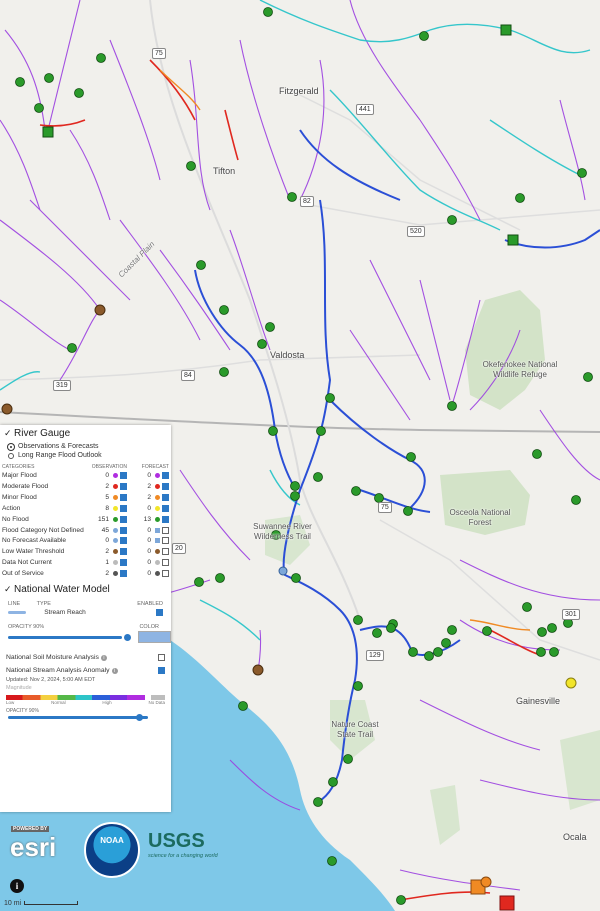 The height and width of the screenshot is (911, 600). Describe the element at coordinates (85, 563) in the screenshot. I see `gauge-category-row: Data Not Current 1 0` at that location.